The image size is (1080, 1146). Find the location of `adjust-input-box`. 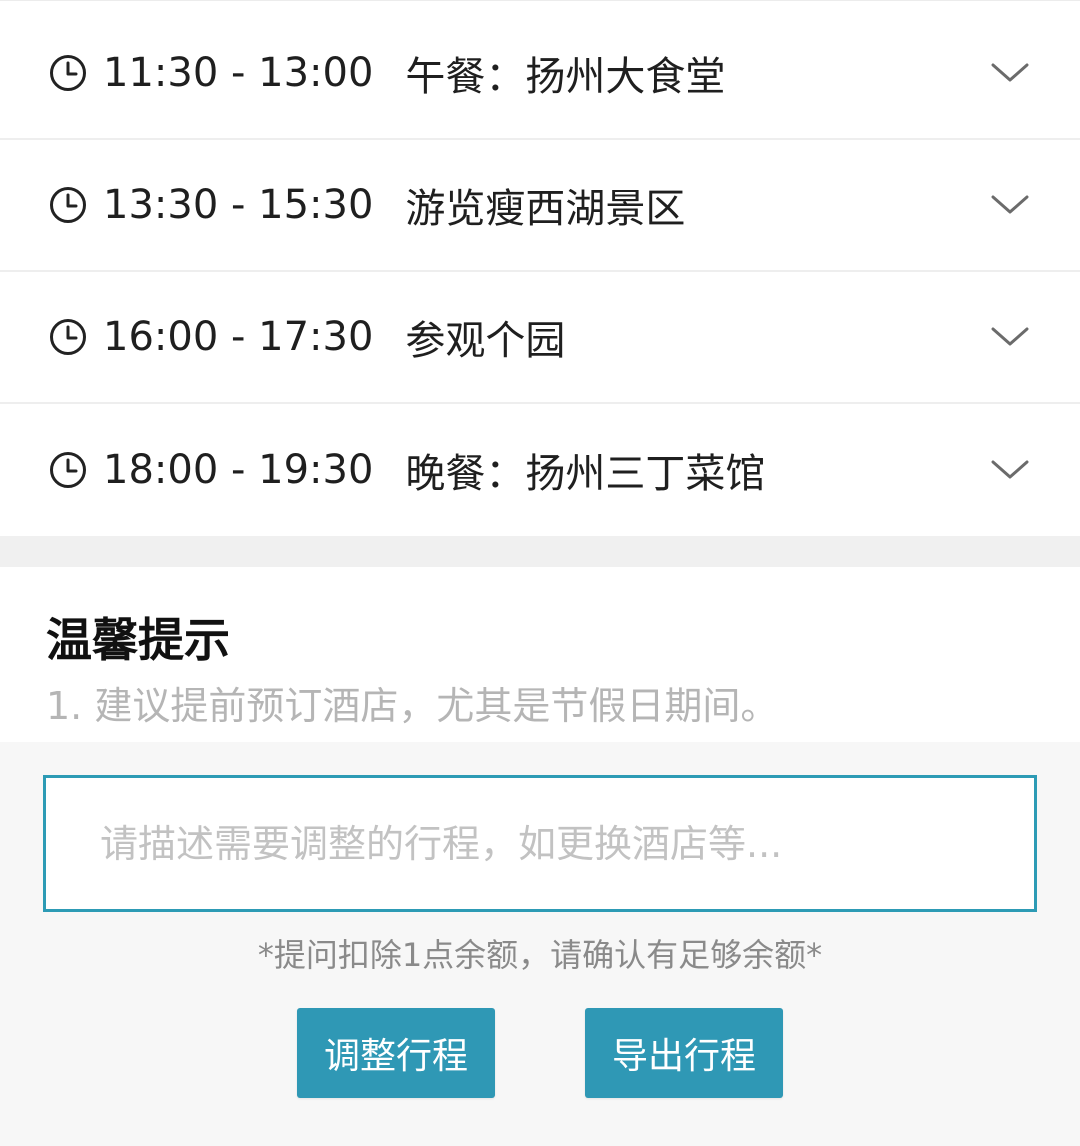

adjust-input-box is located at coordinates (540, 843).